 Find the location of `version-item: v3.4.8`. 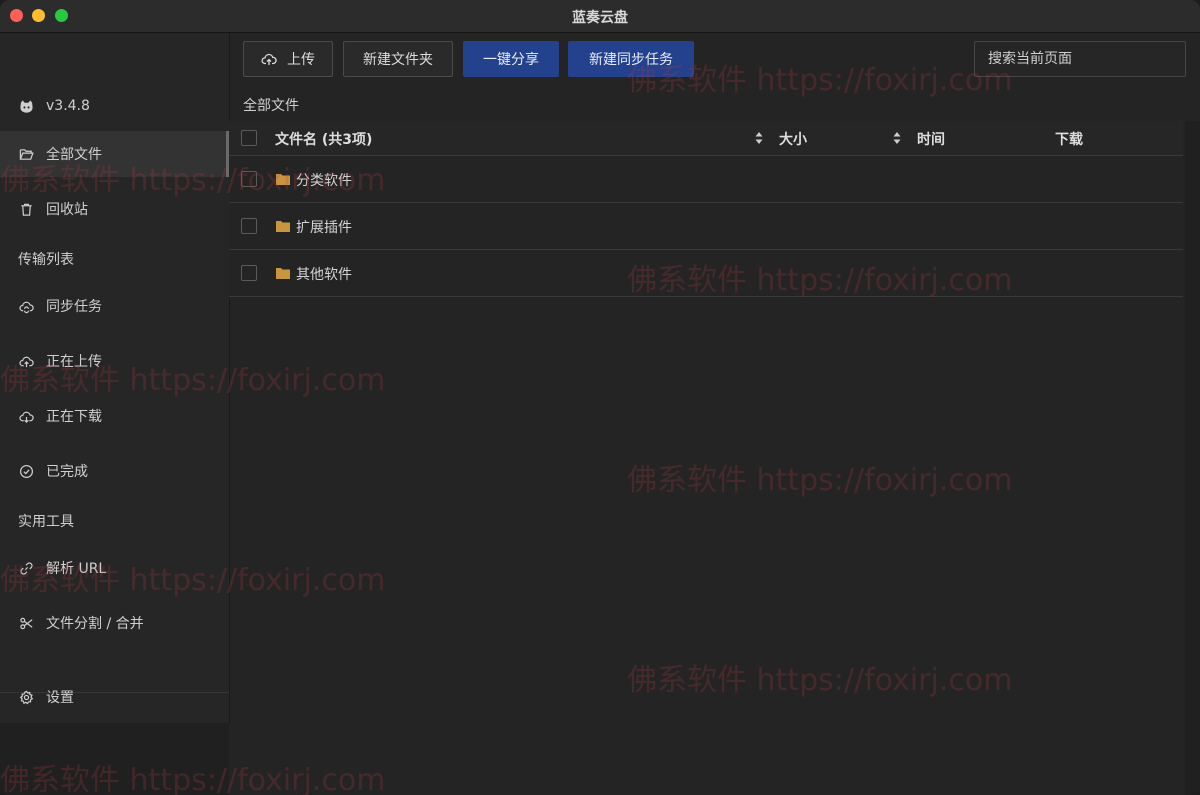

version-item: v3.4.8 is located at coordinates (114, 106).